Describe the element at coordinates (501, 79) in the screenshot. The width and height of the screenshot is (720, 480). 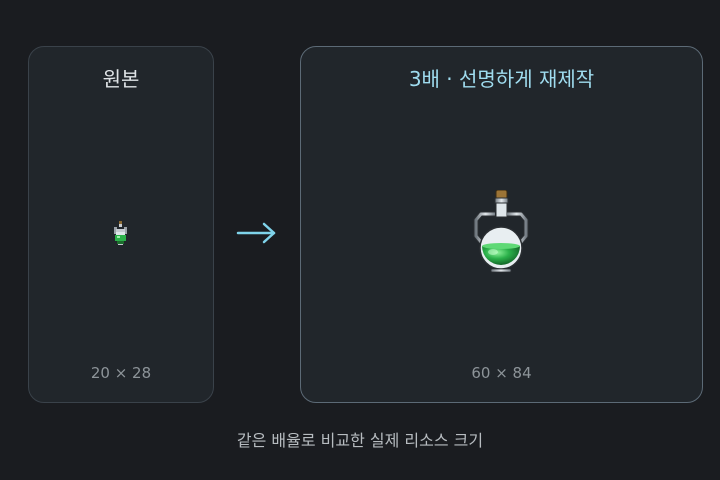
I see `remake-title: 3배 · 선명하게 재제작` at that location.